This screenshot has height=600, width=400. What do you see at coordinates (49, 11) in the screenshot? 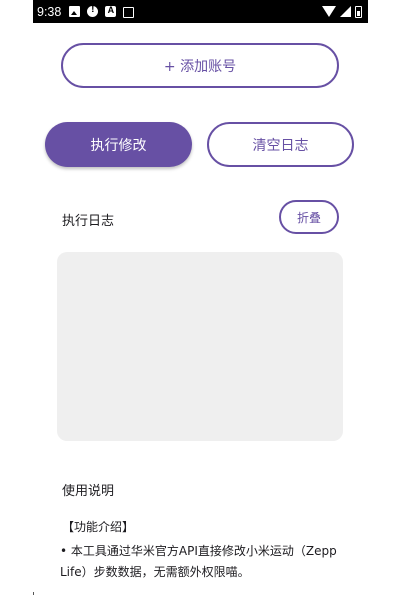
I see `status-time: 9:38` at bounding box center [49, 11].